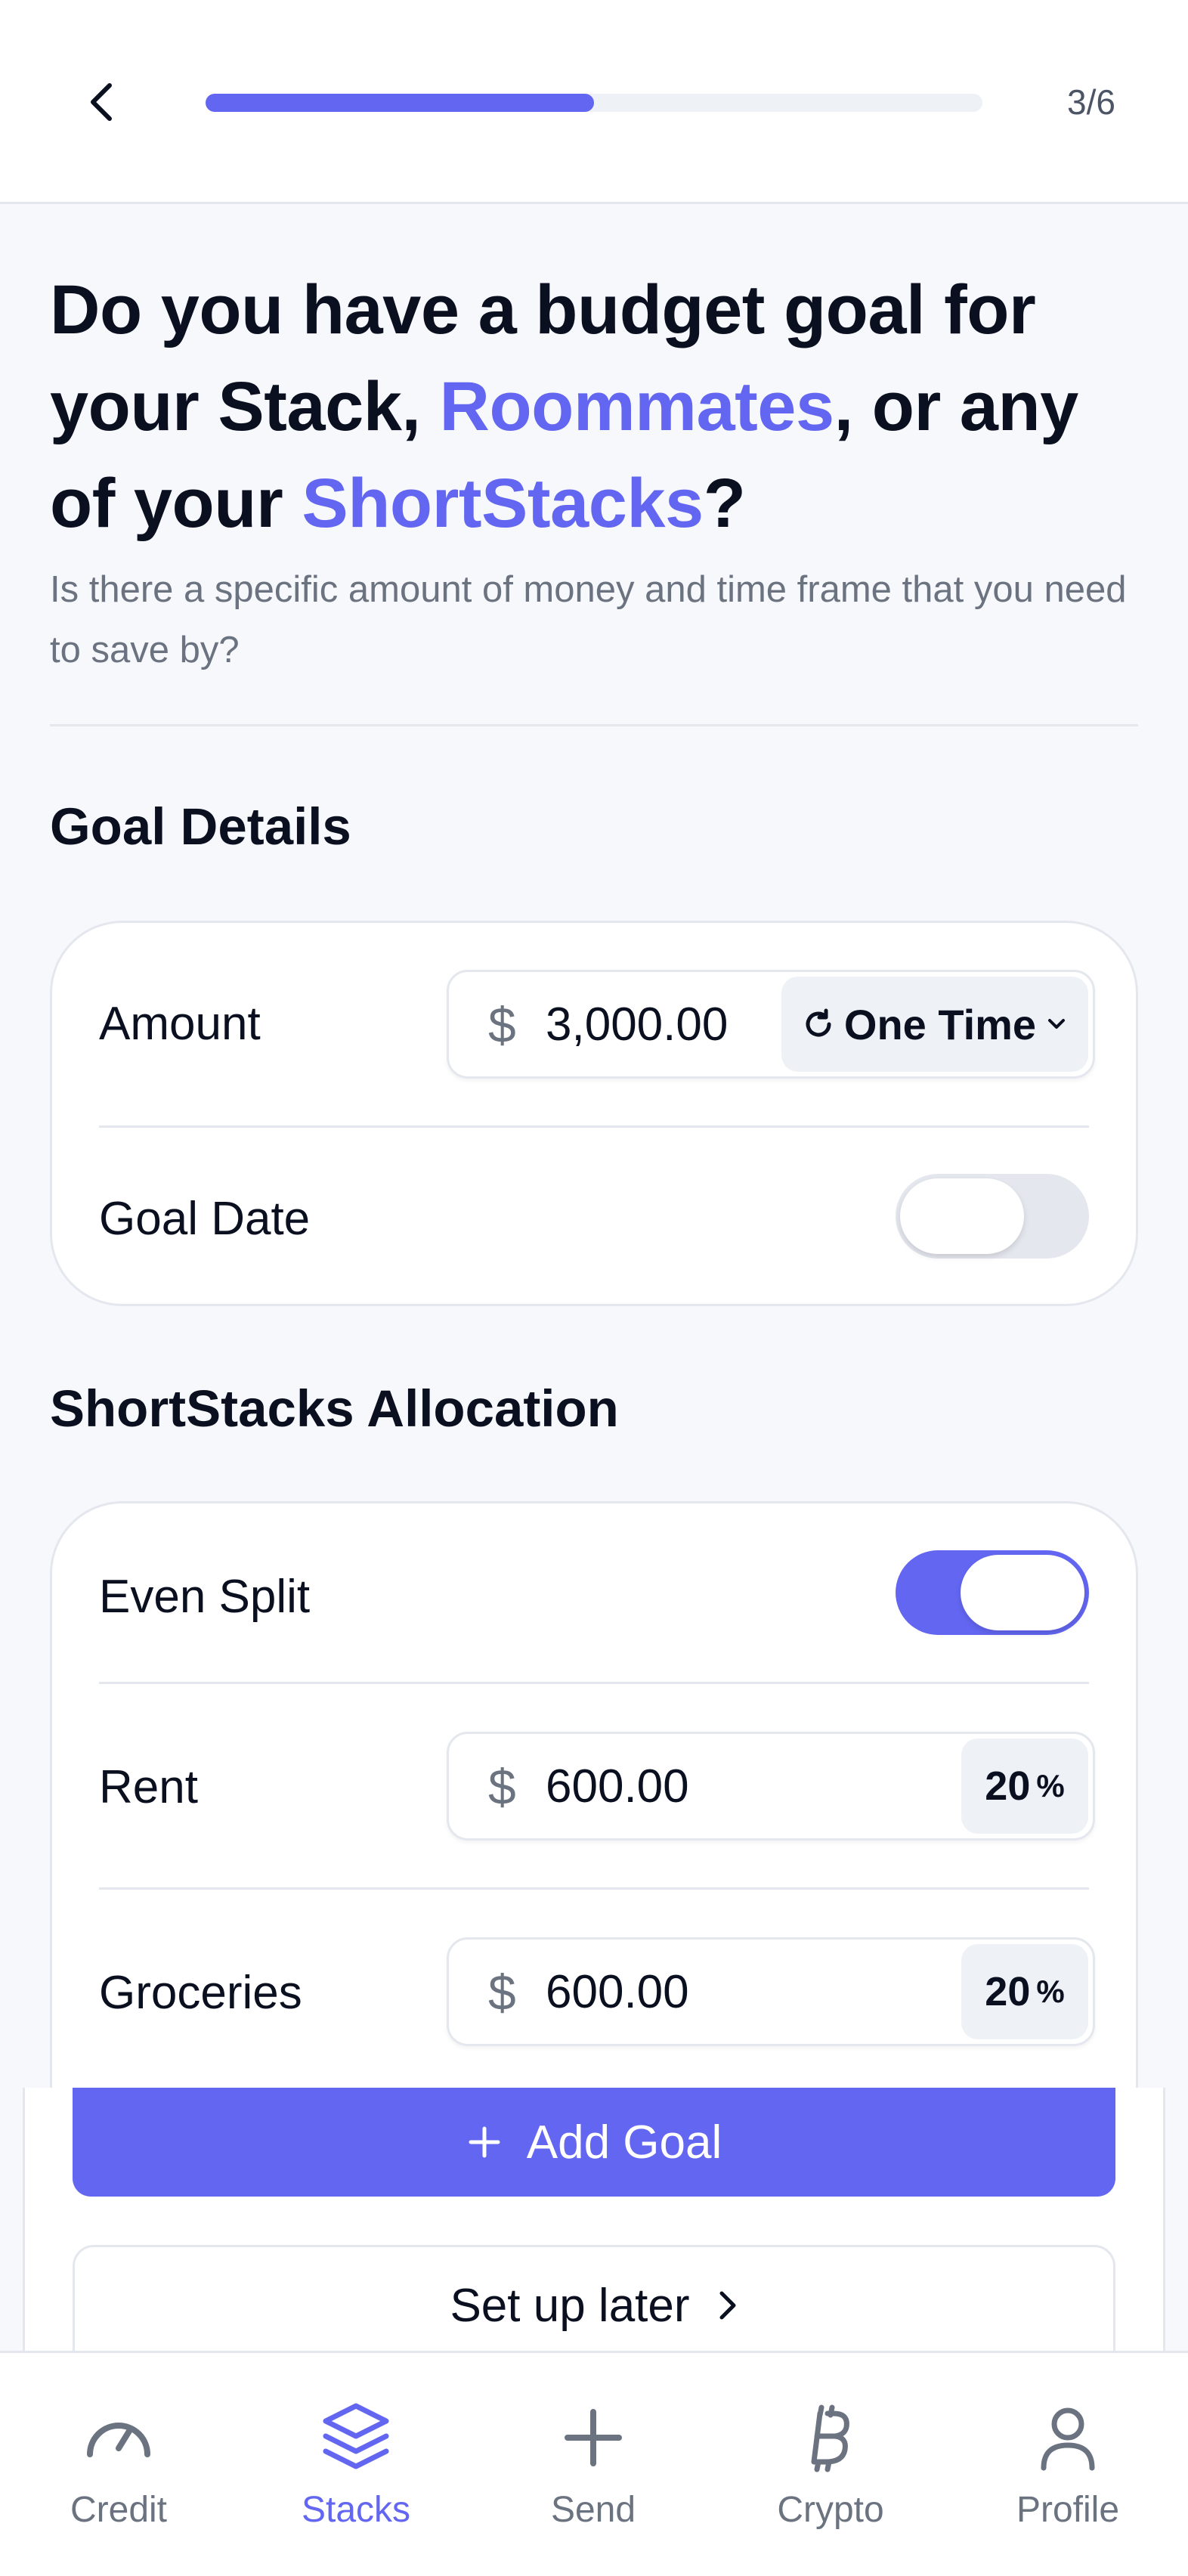 The width and height of the screenshot is (1188, 2576). I want to click on amount-label: Amount, so click(180, 1024).